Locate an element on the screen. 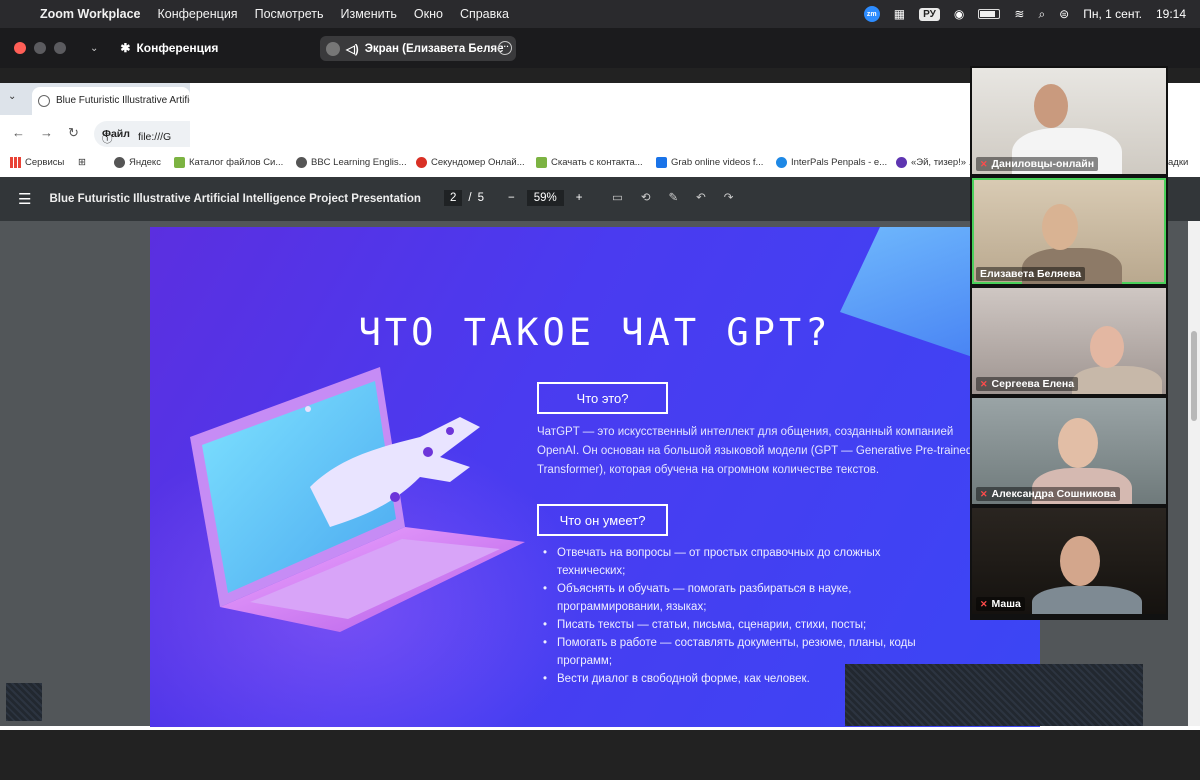 This screenshot has width=1200, height=780. tab-strip: ⌄ Blue Futuristic Illustrative Artific is located at coordinates (95, 99).